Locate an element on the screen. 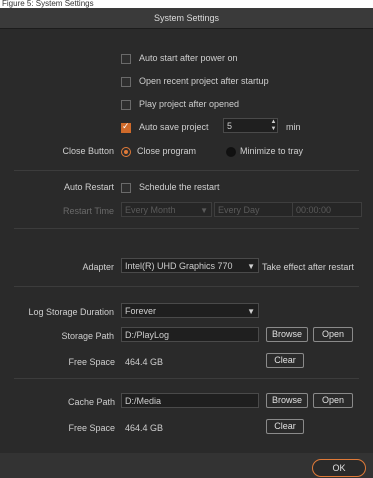  schedule-restart-checkbox is located at coordinates (126, 188).